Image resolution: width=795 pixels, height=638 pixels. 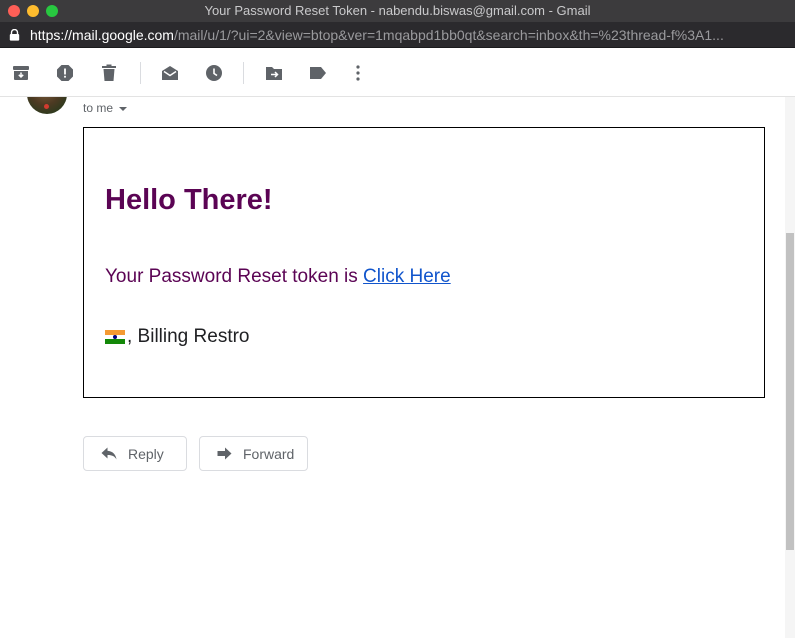 What do you see at coordinates (790, 391) in the screenshot?
I see `scrollbar-thumb` at bounding box center [790, 391].